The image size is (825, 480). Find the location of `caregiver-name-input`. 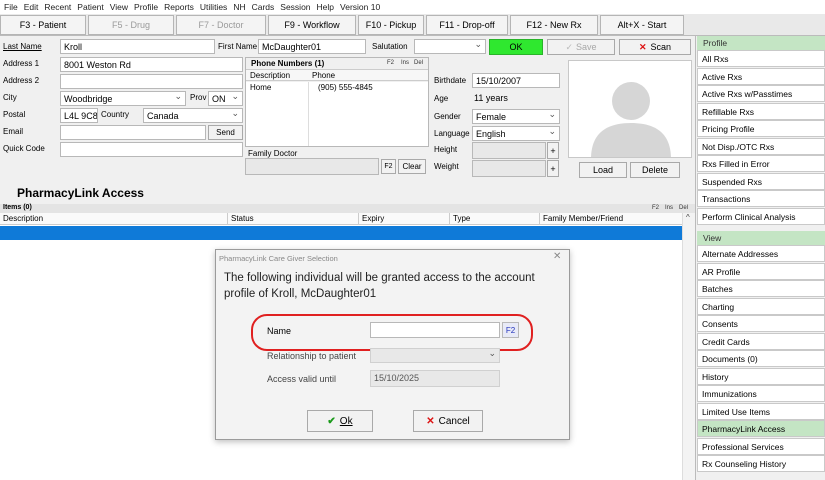

caregiver-name-input is located at coordinates (435, 330).